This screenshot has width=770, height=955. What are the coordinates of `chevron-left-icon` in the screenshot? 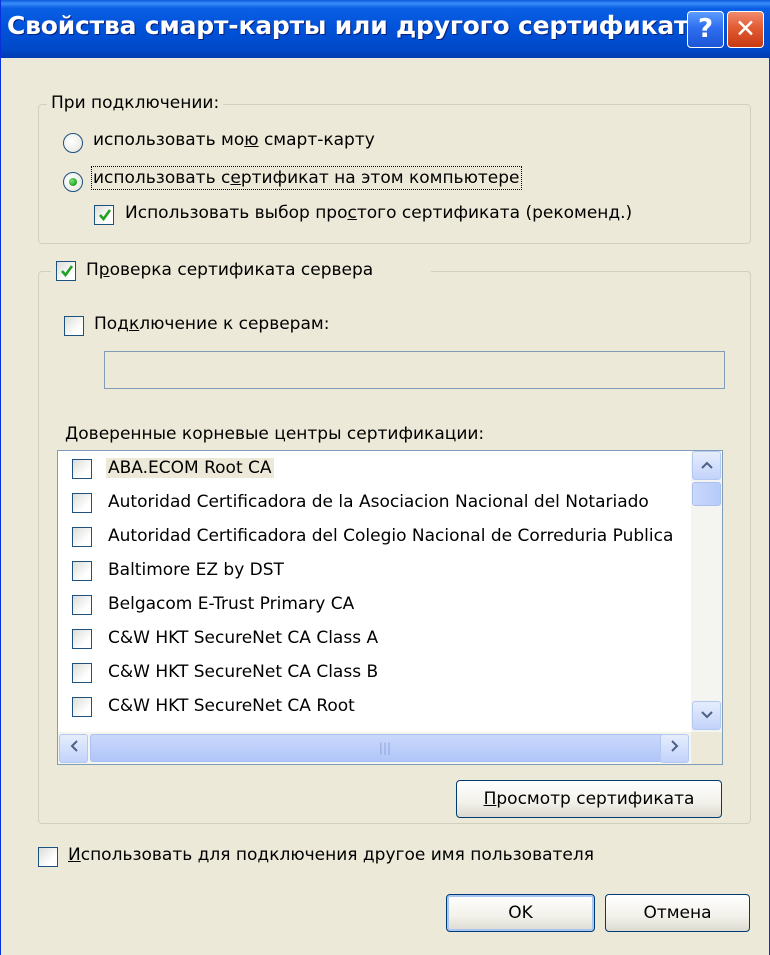 It's located at (74, 746).